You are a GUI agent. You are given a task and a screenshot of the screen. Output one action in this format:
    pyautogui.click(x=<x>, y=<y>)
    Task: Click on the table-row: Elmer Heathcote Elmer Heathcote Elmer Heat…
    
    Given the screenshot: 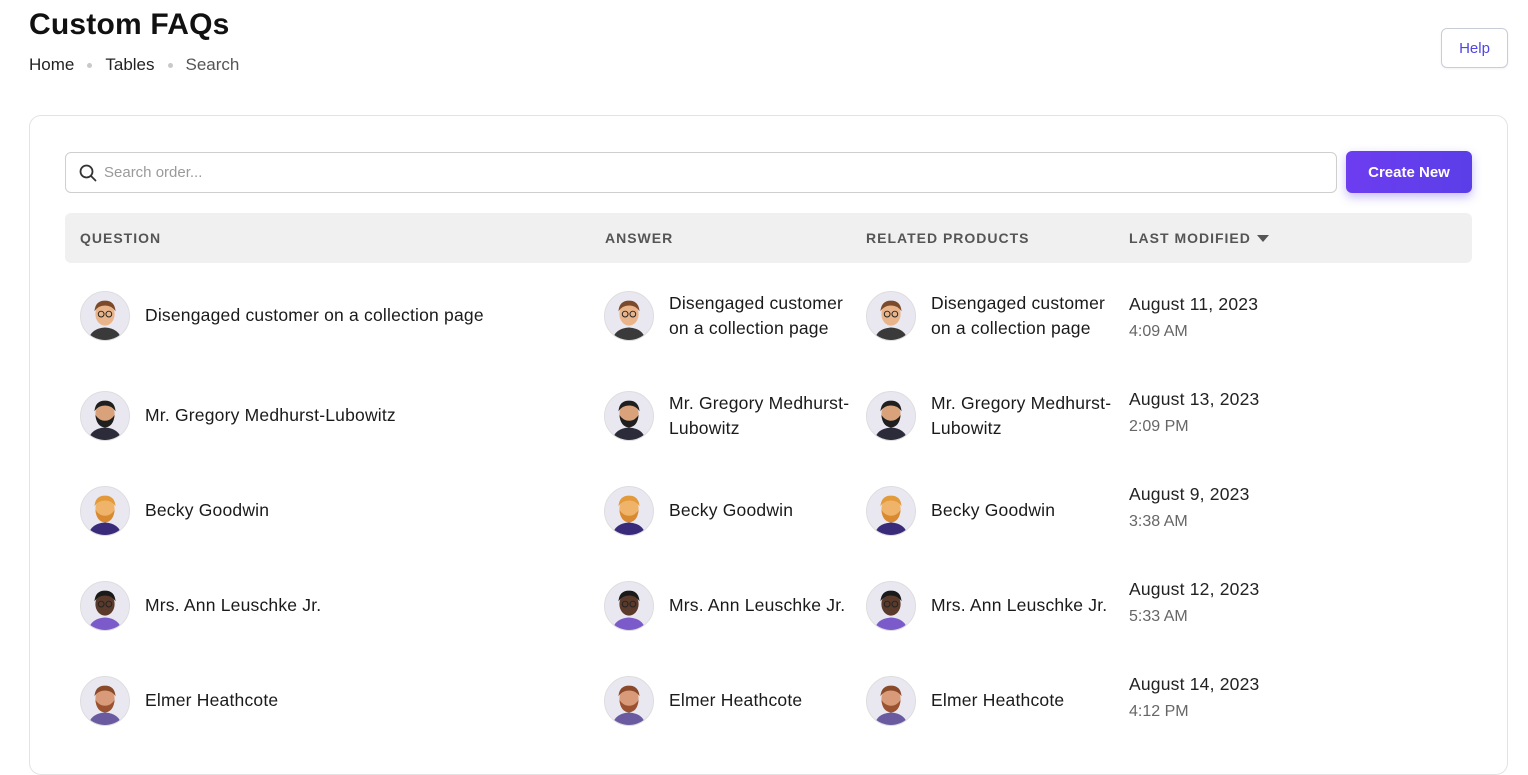 What is the action you would take?
    pyautogui.click(x=768, y=700)
    